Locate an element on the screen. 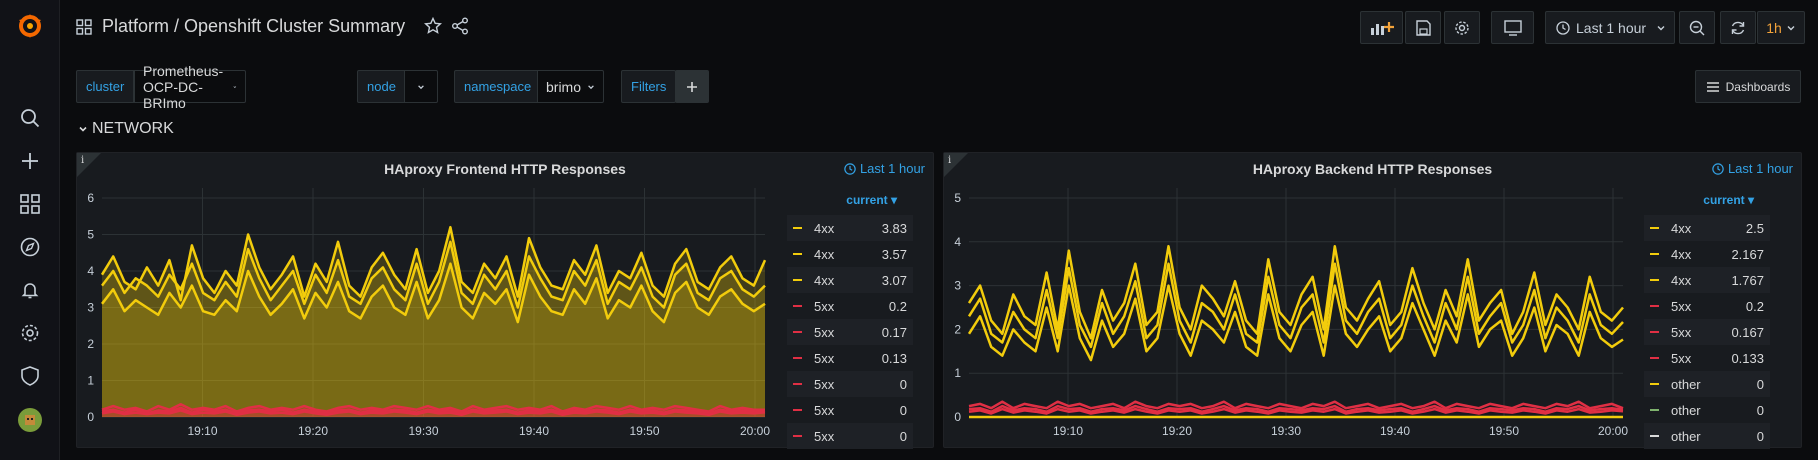 The height and width of the screenshot is (460, 1818). search-icon is located at coordinates (30, 118).